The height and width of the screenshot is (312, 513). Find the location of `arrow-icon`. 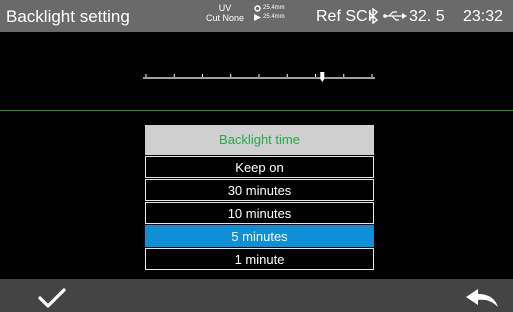

arrow-icon is located at coordinates (257, 17).